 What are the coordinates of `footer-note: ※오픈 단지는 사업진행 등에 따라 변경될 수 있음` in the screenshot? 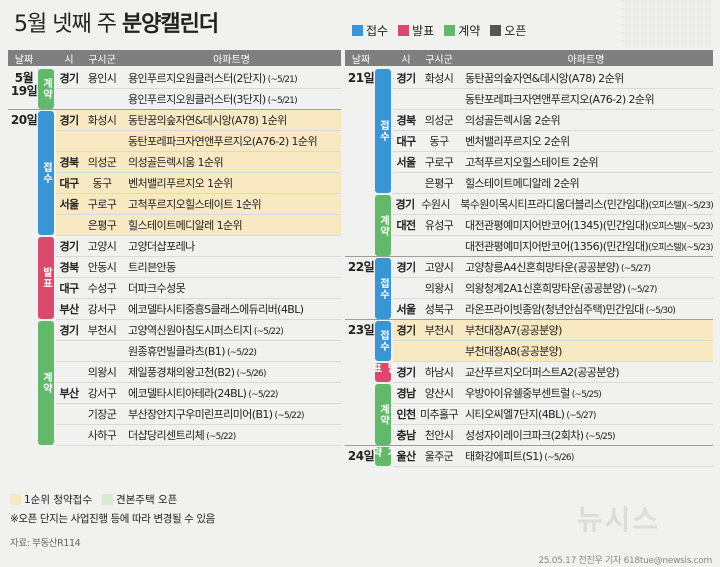 It's located at (112, 519).